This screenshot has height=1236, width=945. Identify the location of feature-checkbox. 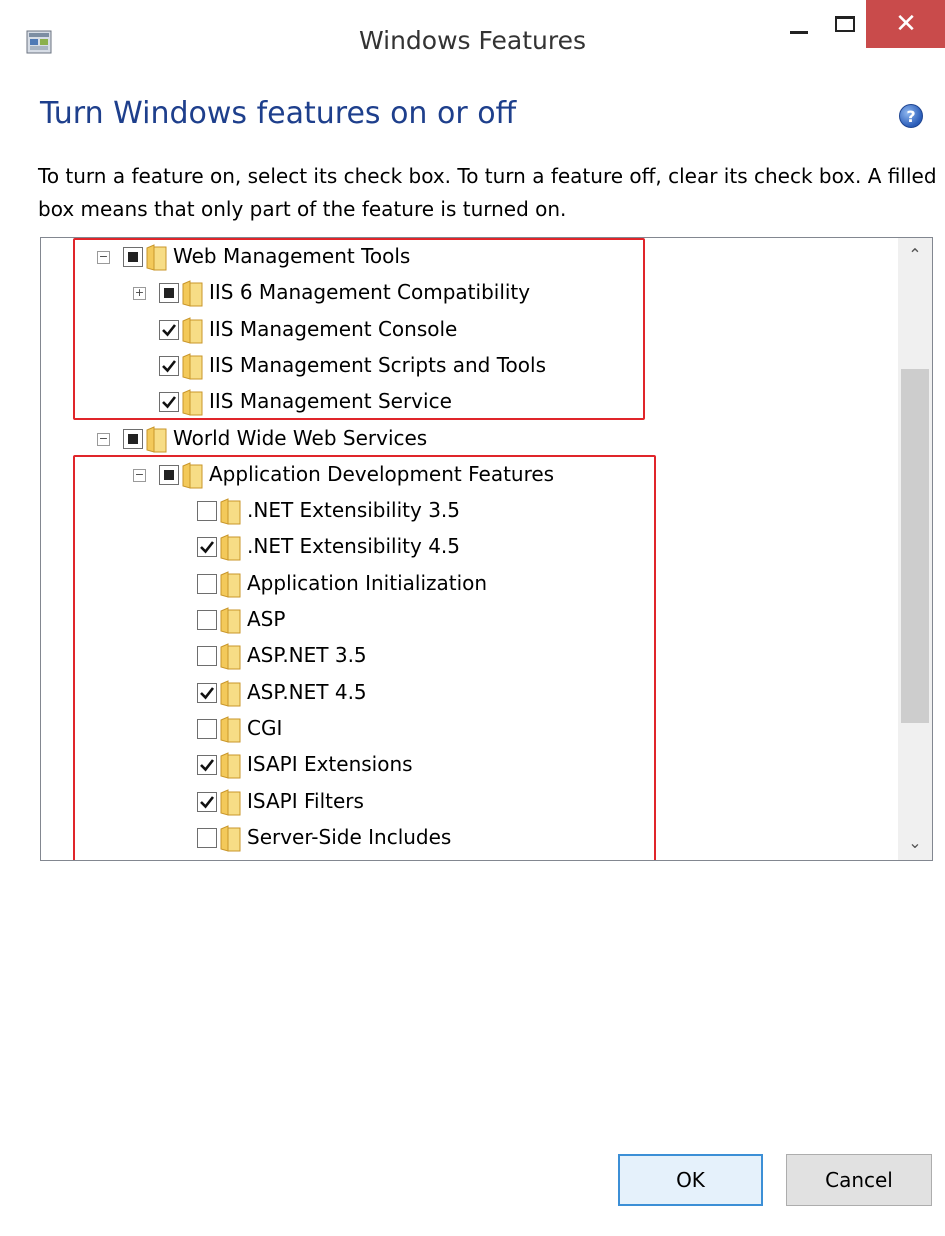
(133, 438).